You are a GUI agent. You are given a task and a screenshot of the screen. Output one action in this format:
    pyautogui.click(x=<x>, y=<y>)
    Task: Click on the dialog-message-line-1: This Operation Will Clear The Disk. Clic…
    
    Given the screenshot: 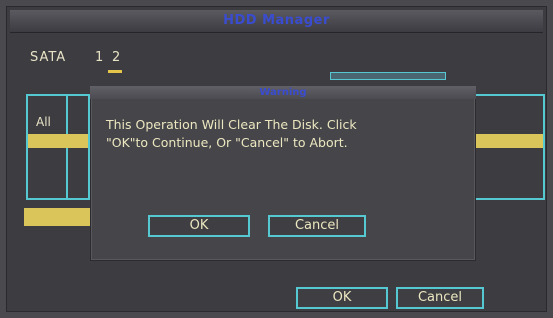 What is the action you would take?
    pyautogui.click(x=231, y=124)
    